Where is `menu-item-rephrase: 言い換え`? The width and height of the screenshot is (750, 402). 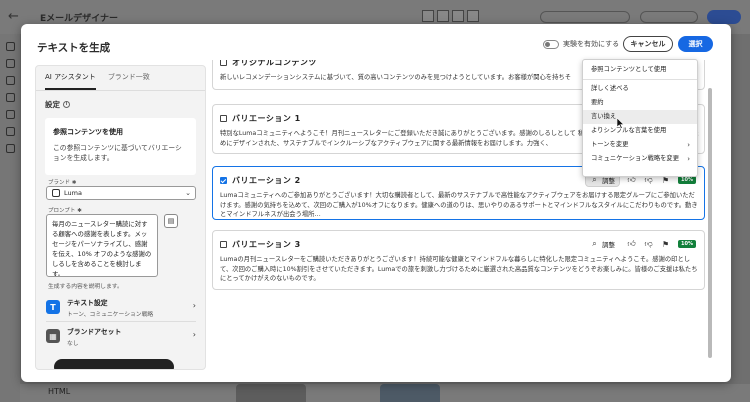 menu-item-rephrase: 言い換え is located at coordinates (640, 117).